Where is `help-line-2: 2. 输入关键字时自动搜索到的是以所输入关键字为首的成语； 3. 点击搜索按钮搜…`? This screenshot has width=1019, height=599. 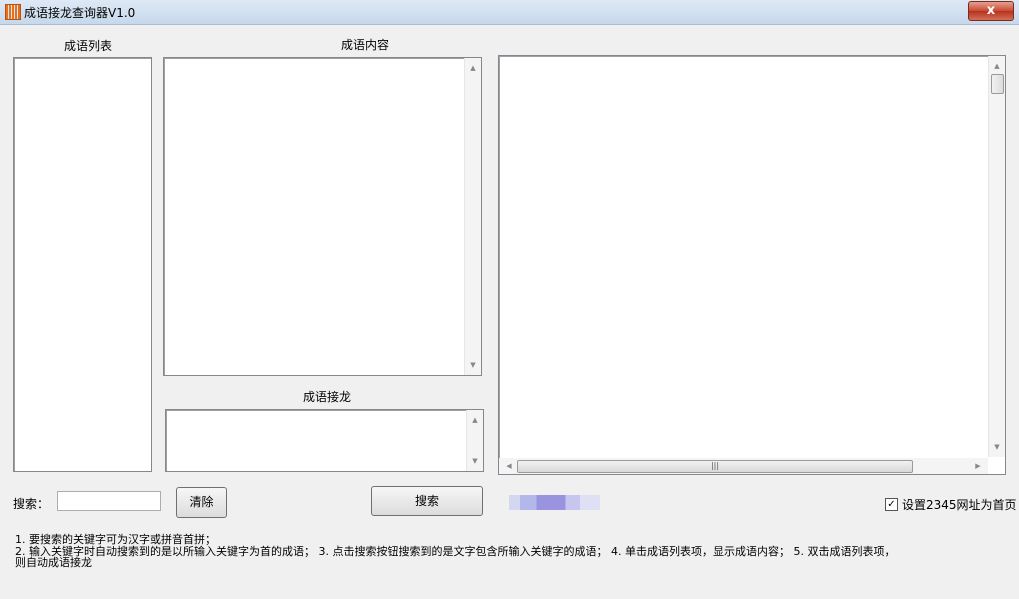 help-line-2: 2. 输入关键字时自动搜索到的是以所输入关键字为首的成语； 3. 点击搜索按钮搜… is located at coordinates (455, 551).